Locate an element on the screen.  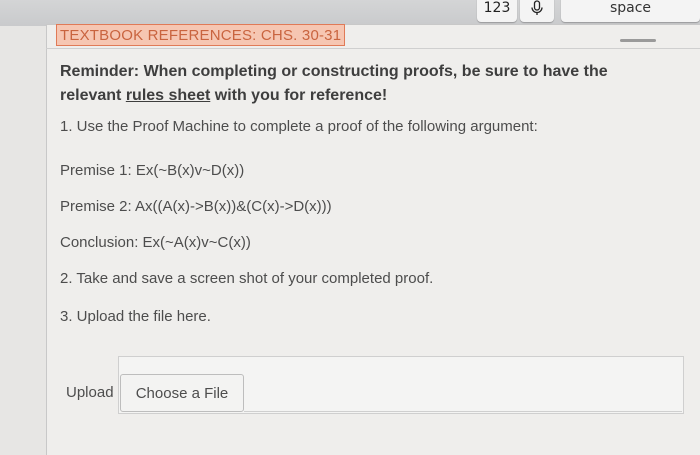
selected-file-display is located at coordinates (463, 393).